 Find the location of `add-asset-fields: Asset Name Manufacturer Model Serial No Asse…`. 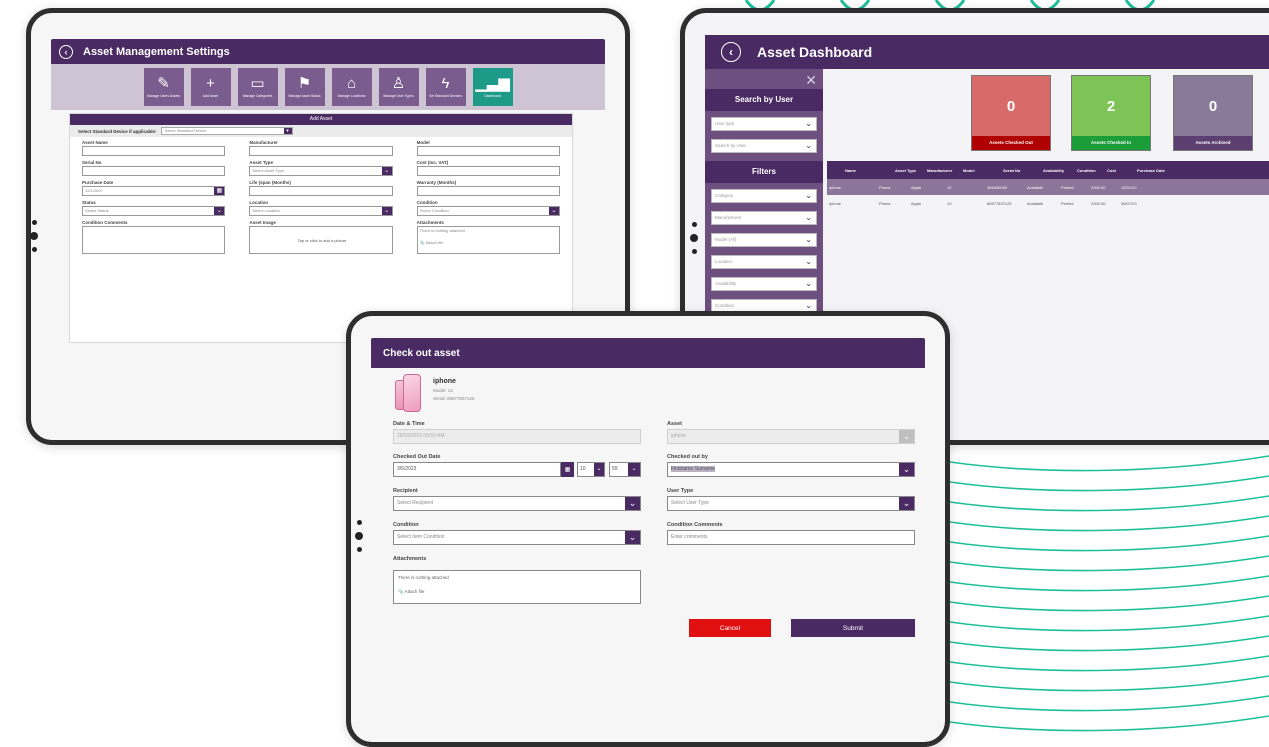

add-asset-fields: Asset Name Manufacturer Model Serial No Asse… is located at coordinates (321, 197).